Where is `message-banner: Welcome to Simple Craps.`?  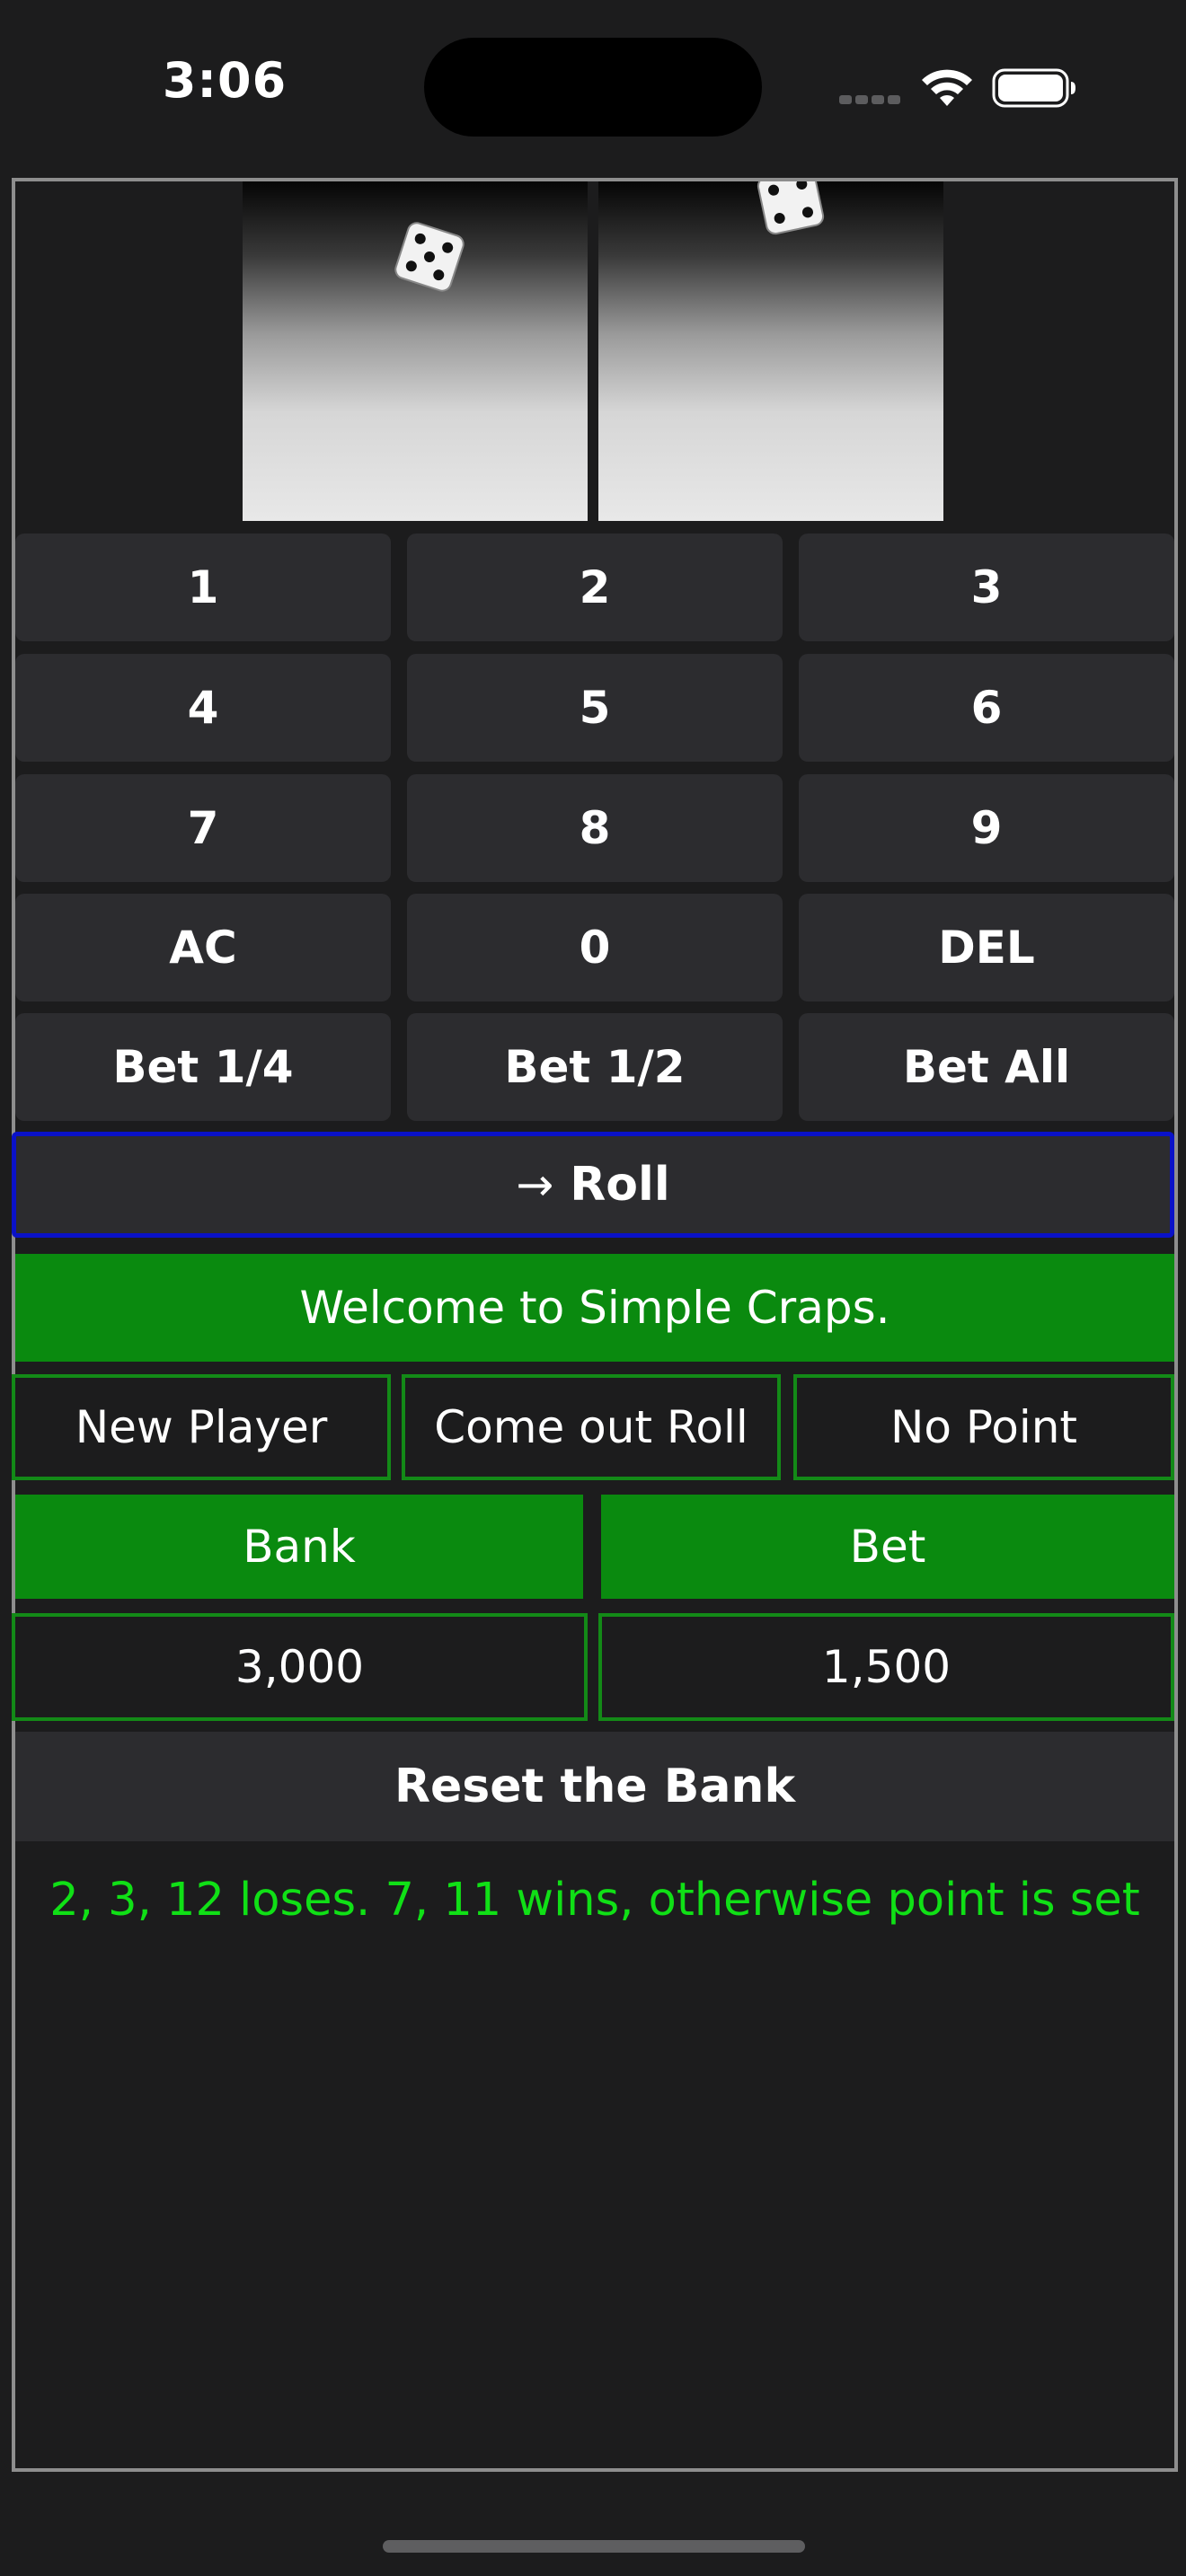 message-banner: Welcome to Simple Craps. is located at coordinates (594, 1308).